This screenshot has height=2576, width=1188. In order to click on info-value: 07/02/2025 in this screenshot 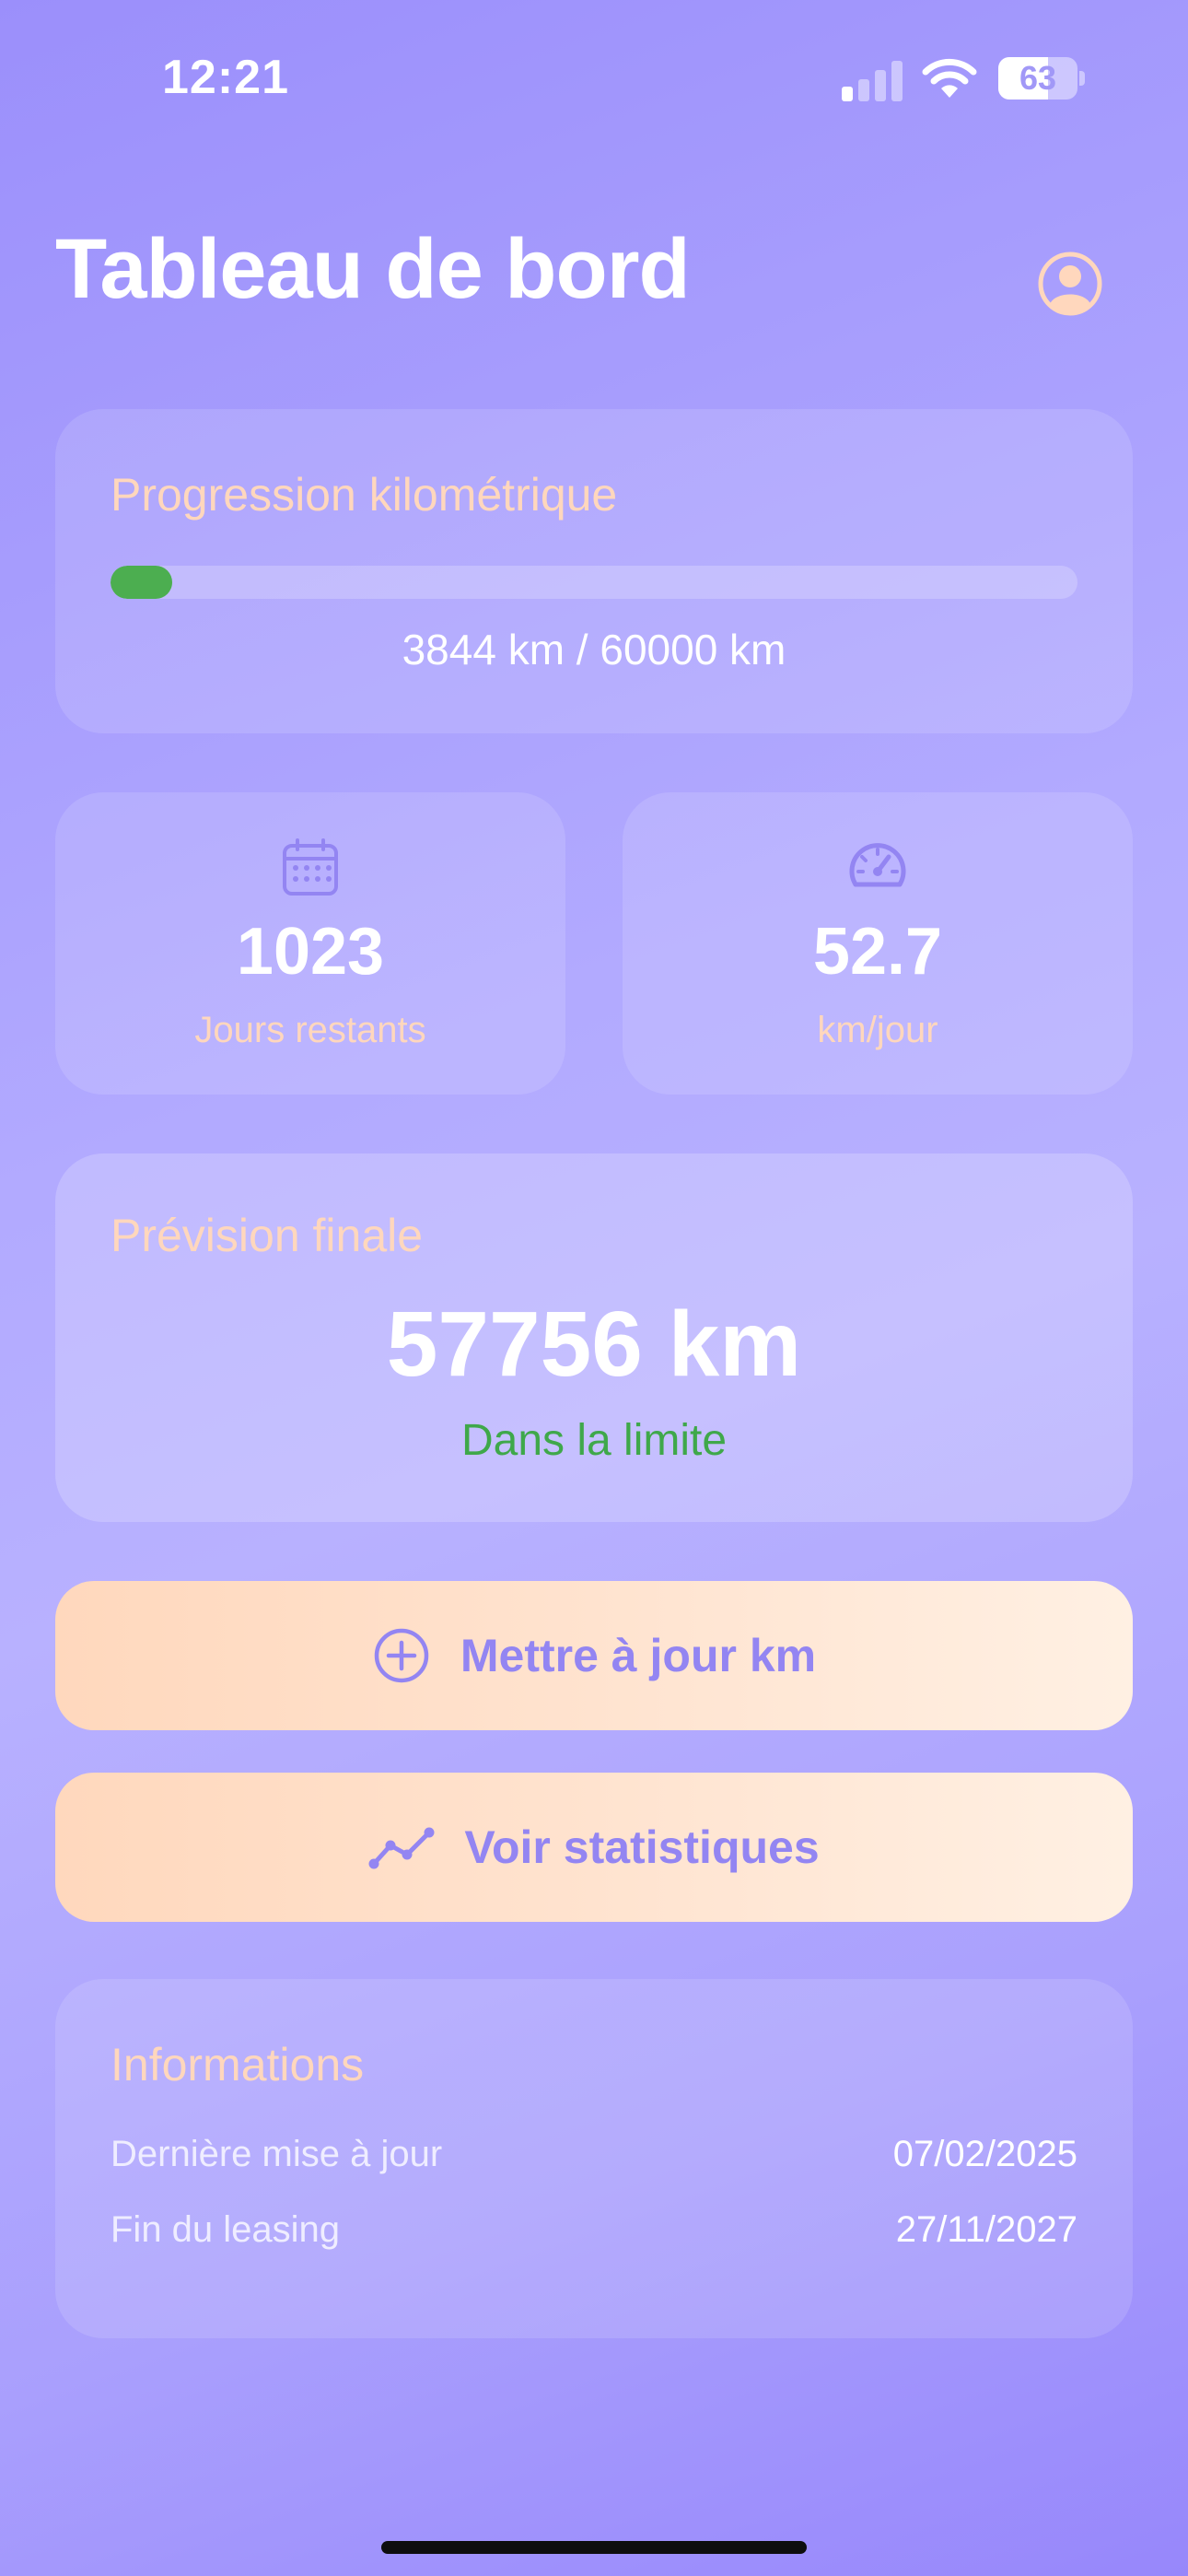, I will do `click(985, 2154)`.